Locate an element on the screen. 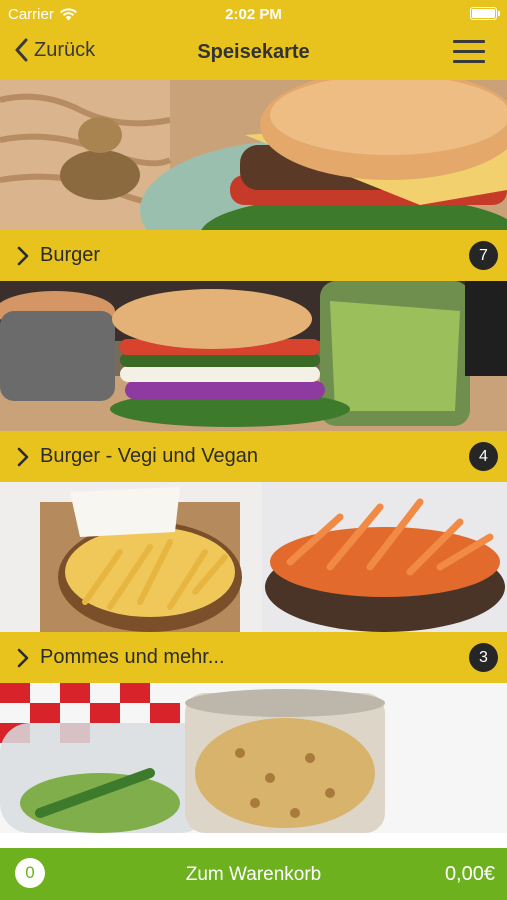 Image resolution: width=507 pixels, height=900 pixels. cart-button: 0 Zum Warenkorb 0,00€ is located at coordinates (253, 874).